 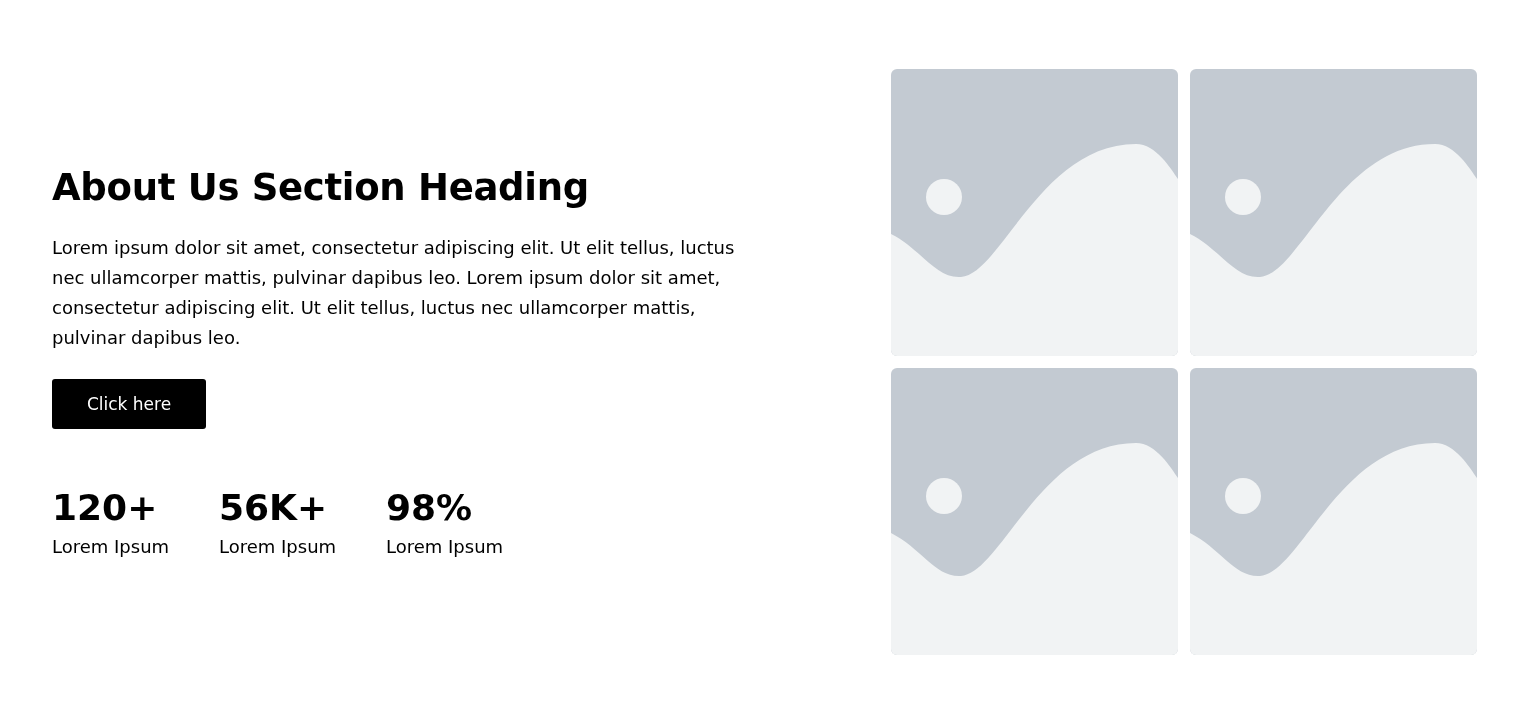 I want to click on click-here-button: Click here, so click(x=129, y=404).